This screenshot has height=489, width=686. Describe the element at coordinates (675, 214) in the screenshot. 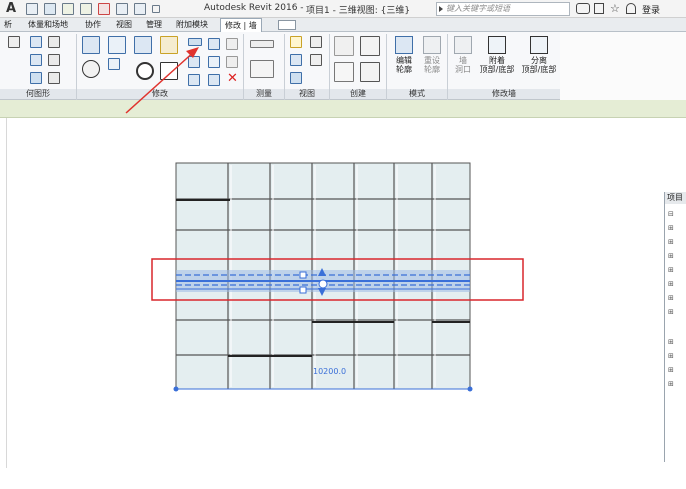

I see `browser-tree-item: ⊟` at that location.